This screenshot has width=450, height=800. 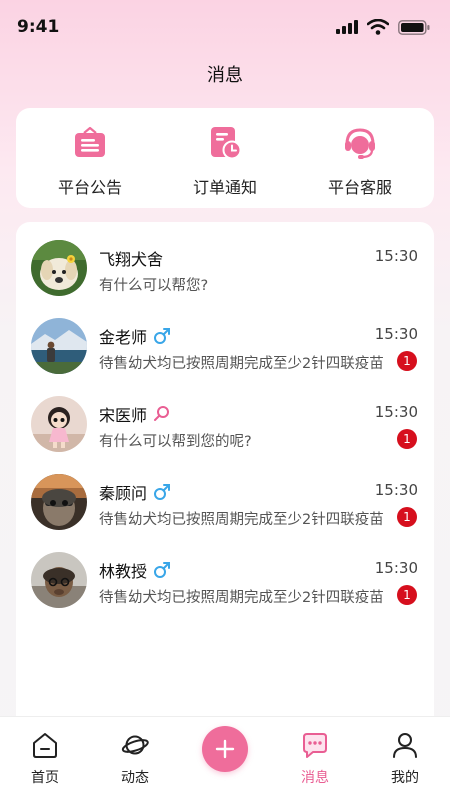 I want to click on contact-name: 宋医师, so click(x=135, y=414).